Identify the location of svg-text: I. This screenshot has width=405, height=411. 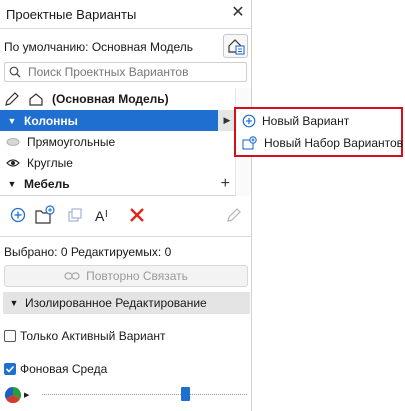
(106, 214).